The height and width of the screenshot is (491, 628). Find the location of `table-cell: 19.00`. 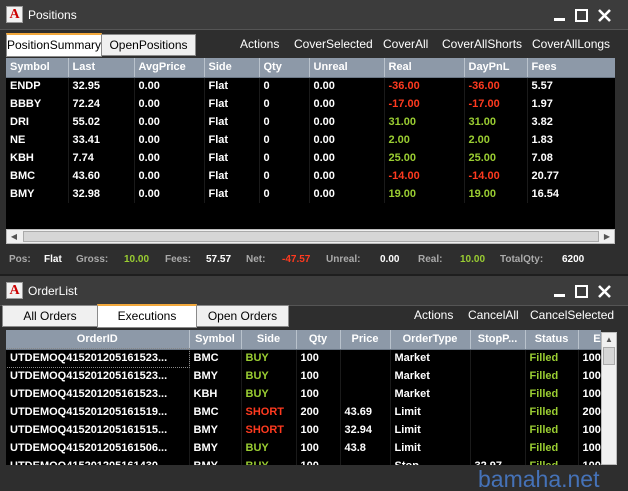

table-cell: 19.00 is located at coordinates (496, 194).